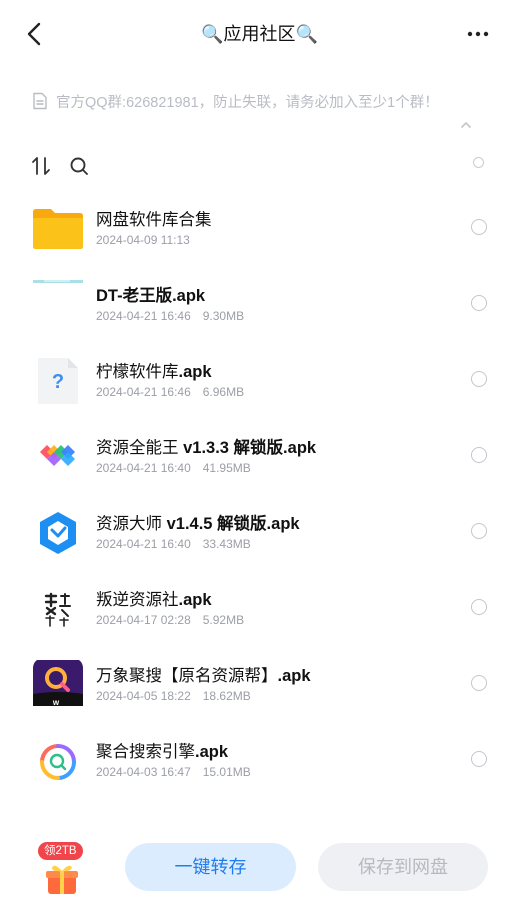 The width and height of the screenshot is (519, 922). What do you see at coordinates (259, 622) in the screenshot?
I see `file-row: 叛逆资源社.apk 2024-04-17 02:28 5.92MB` at bounding box center [259, 622].